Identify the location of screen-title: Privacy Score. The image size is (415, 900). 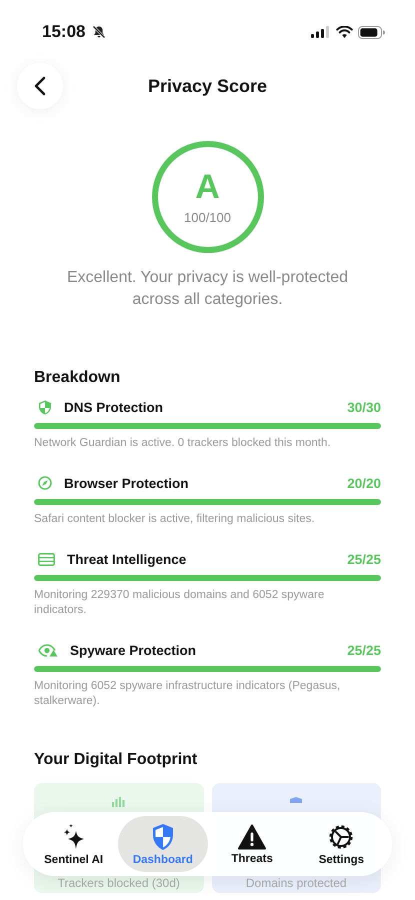
(208, 86).